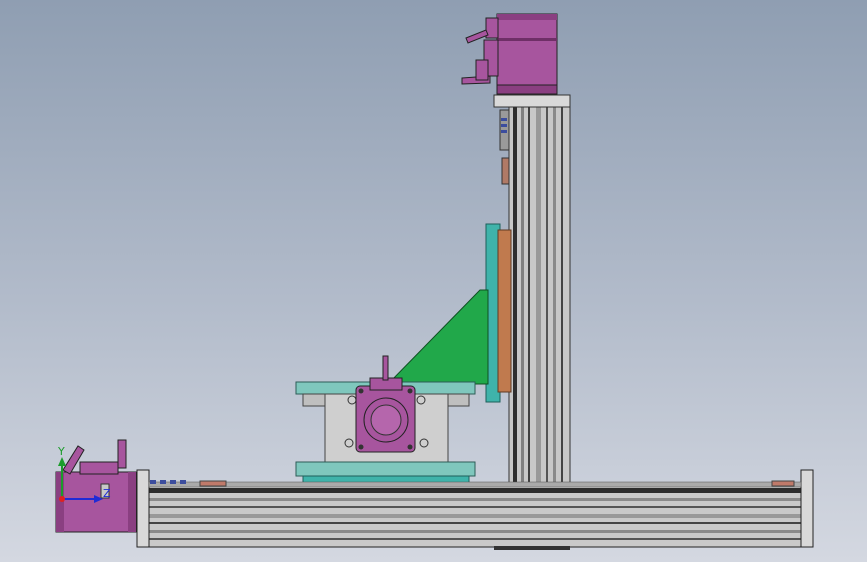 Image resolution: width=867 pixels, height=562 pixels. Describe the element at coordinates (61, 451) in the screenshot. I see `triad-y-label: Y` at that location.